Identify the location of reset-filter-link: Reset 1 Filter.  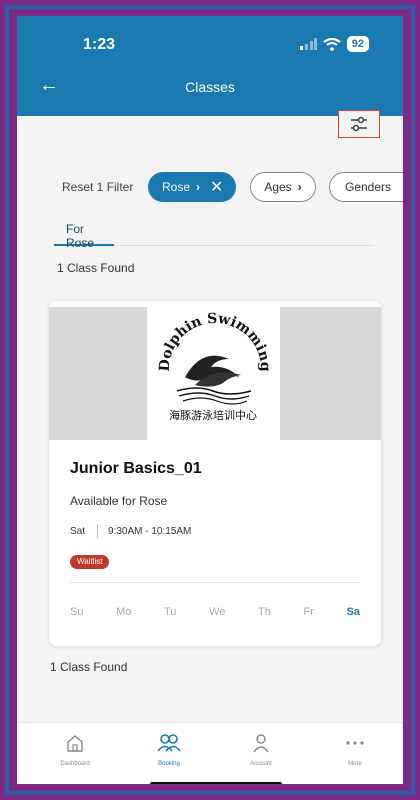
(97, 187).